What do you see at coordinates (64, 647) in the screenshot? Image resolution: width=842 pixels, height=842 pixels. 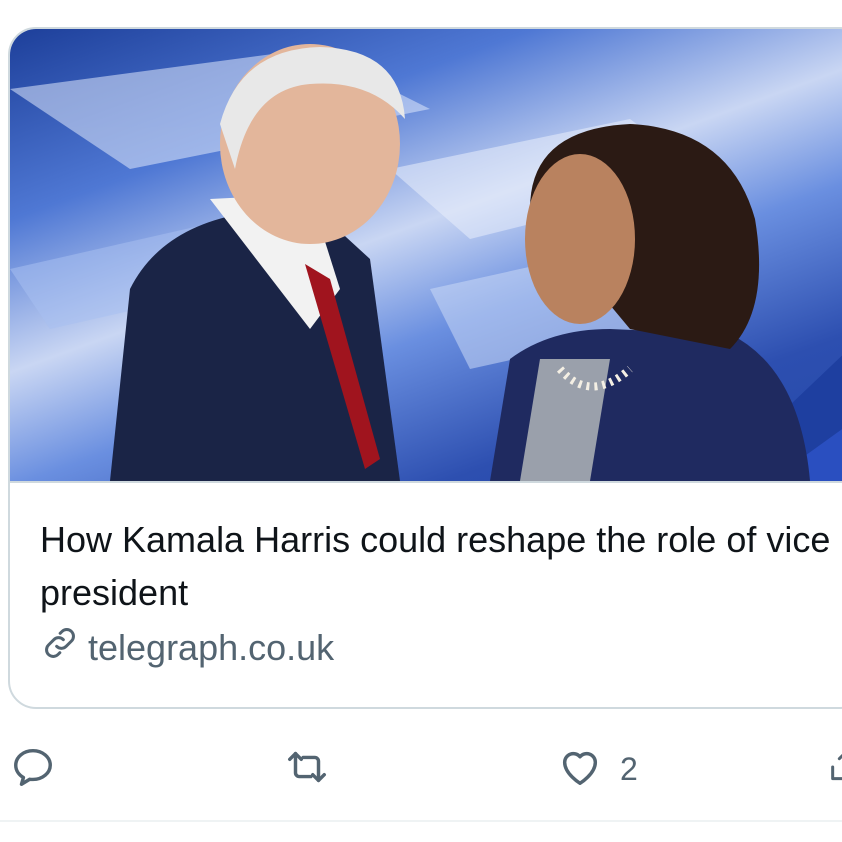 I see `link-icon` at bounding box center [64, 647].